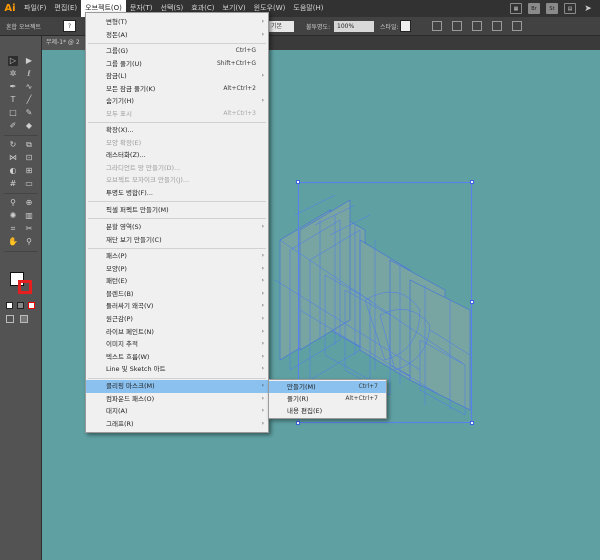  I want to click on menu-item-text-wrap: 텍스트 흐름(W) ›, so click(177, 357).